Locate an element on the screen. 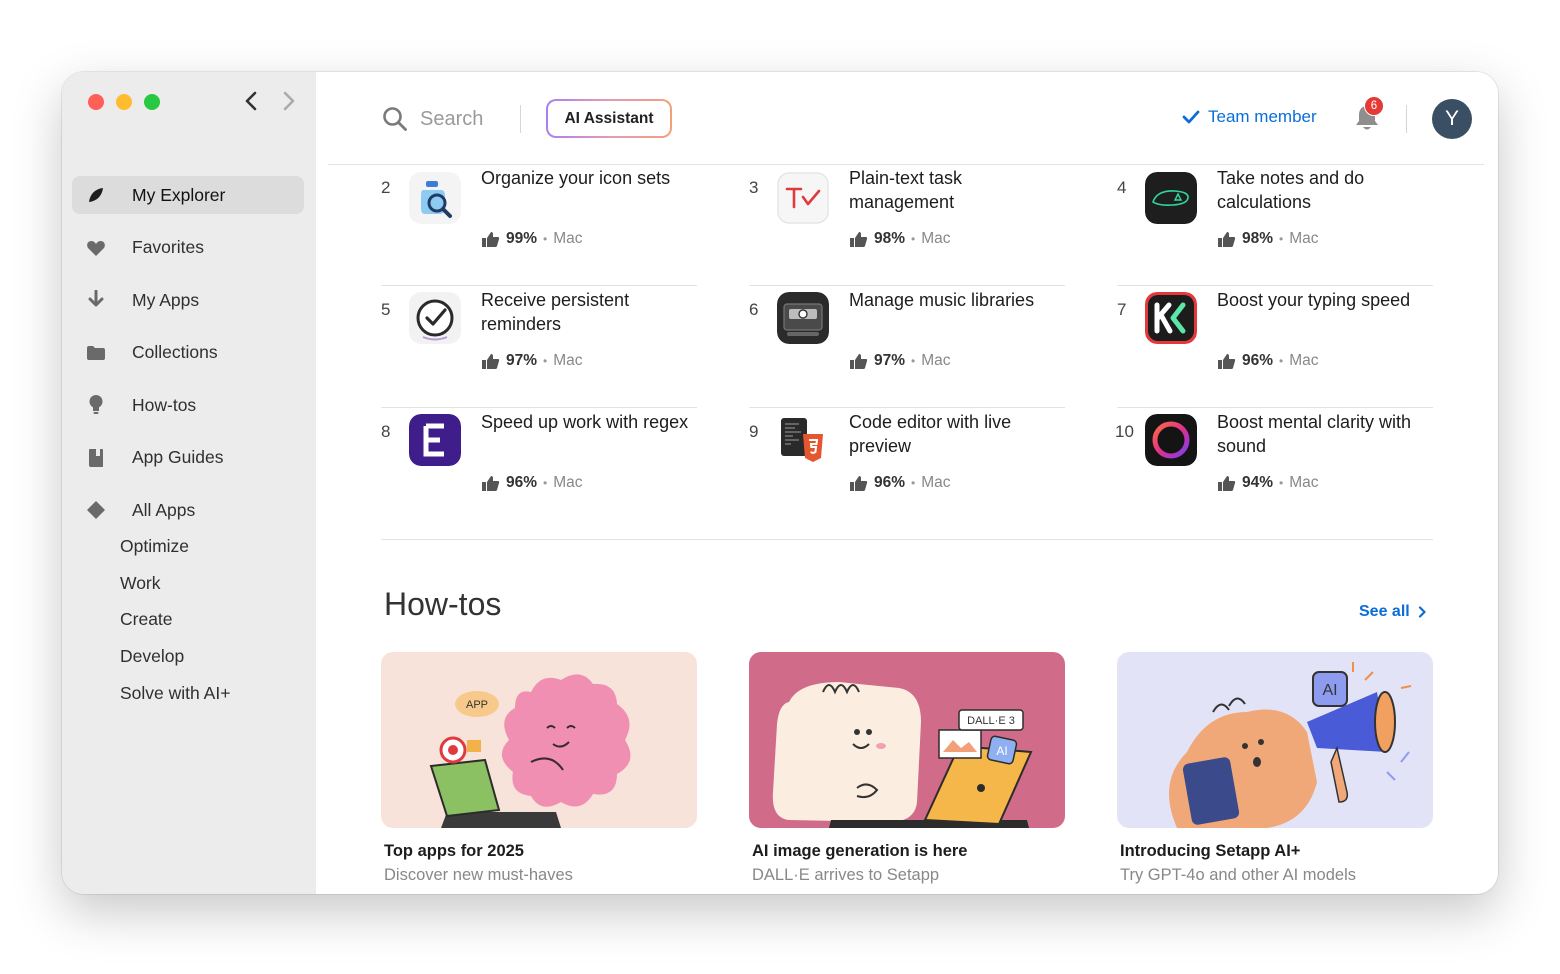 The height and width of the screenshot is (974, 1560). app-list-item: 7 Boost your typing speed 96% • Mac is located at coordinates (1275, 347).